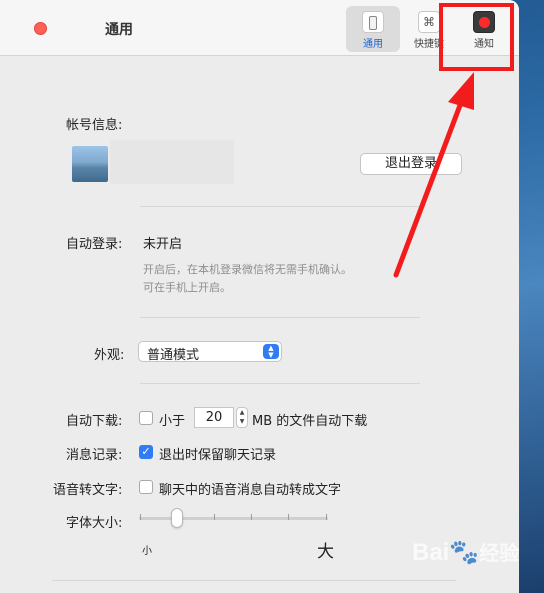 This screenshot has height=593, width=544. What do you see at coordinates (146, 418) in the screenshot?
I see `auto-download-checkbox` at bounding box center [146, 418].